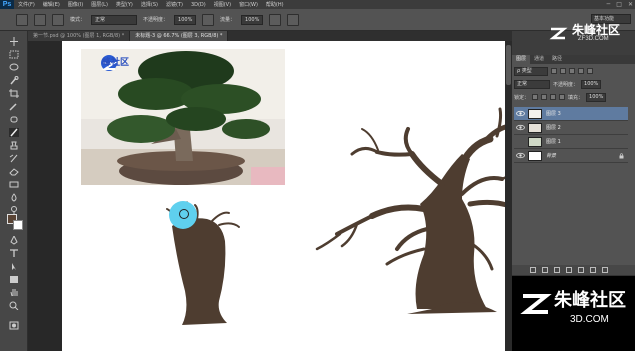 This screenshot has height=351, width=635. Describe the element at coordinates (14, 305) in the screenshot. I see `zoom-tool-icon` at that location.